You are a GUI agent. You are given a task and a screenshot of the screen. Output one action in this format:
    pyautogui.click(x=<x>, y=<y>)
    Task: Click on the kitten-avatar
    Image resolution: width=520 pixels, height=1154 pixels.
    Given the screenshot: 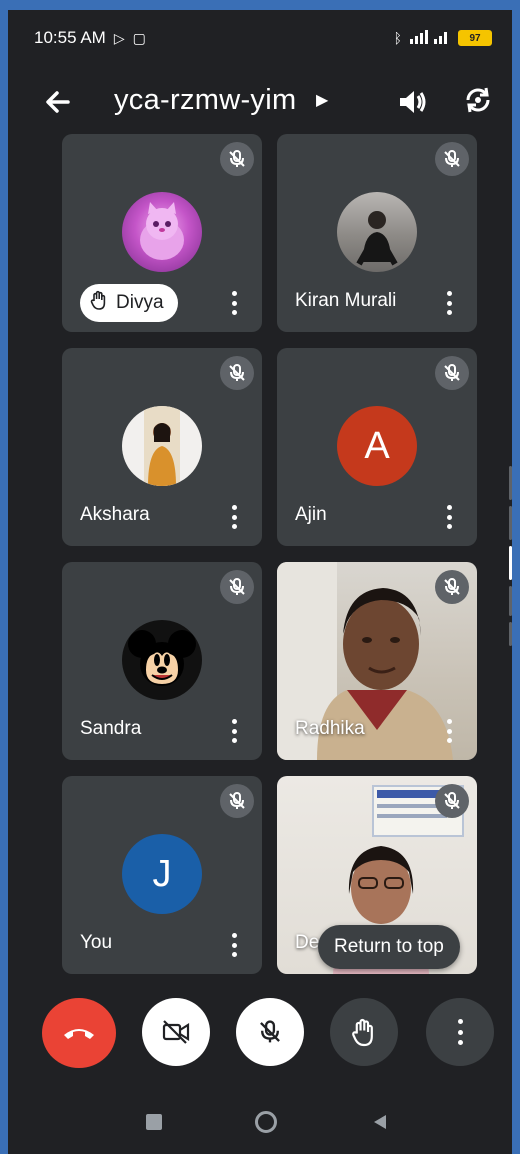 What is the action you would take?
    pyautogui.click(x=162, y=232)
    